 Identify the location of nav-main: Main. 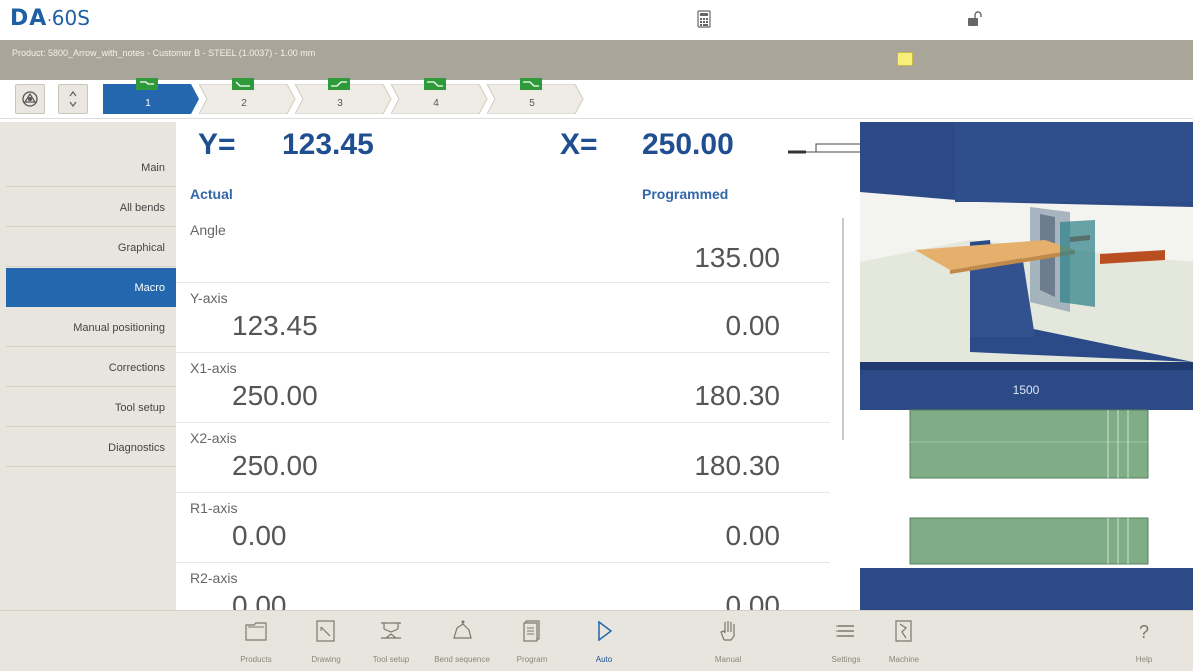
(91, 167).